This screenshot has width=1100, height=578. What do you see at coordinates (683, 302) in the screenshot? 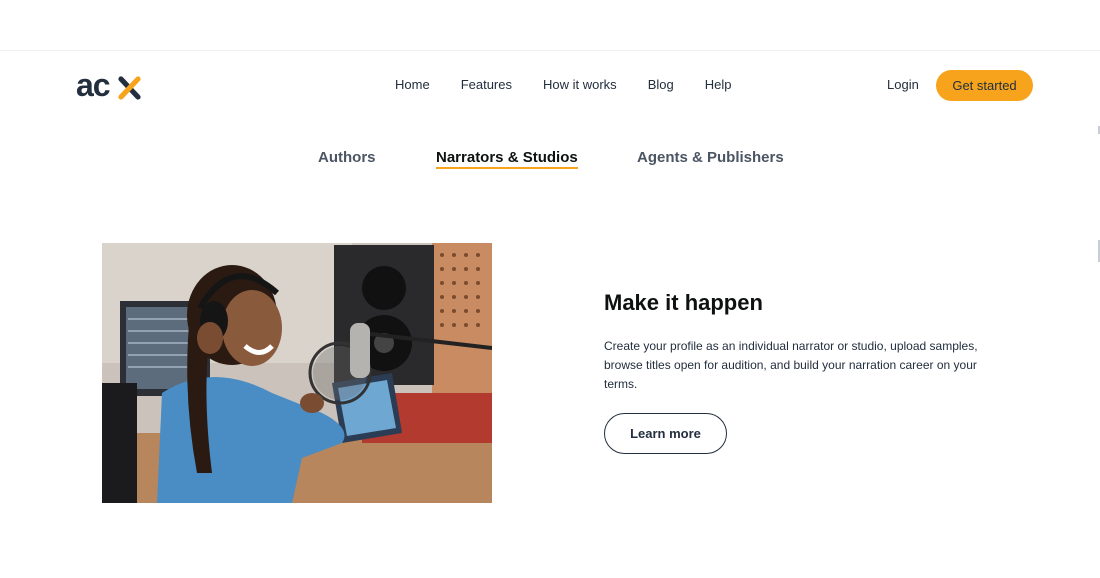
I see `hero-heading: Make it happen` at bounding box center [683, 302].